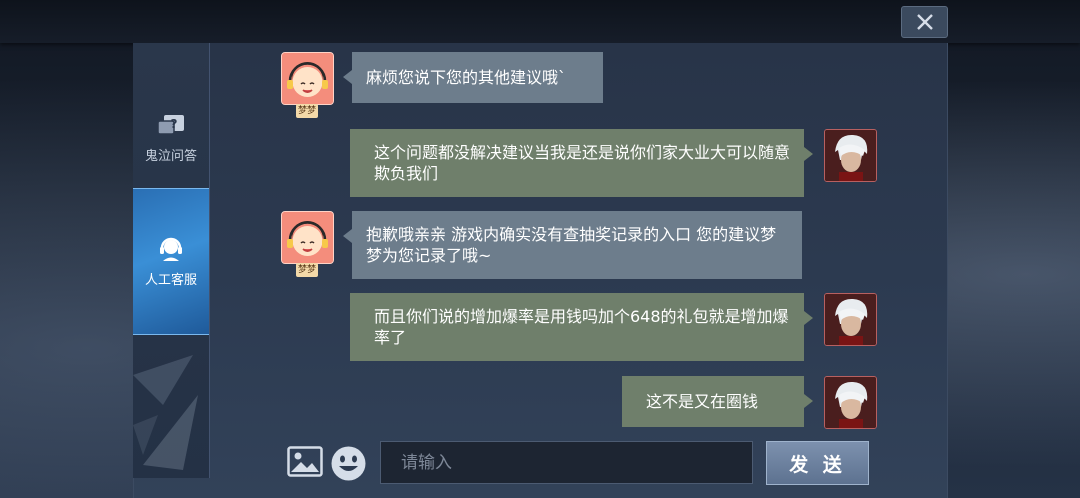 This screenshot has height=498, width=1080. Describe the element at coordinates (566, 462) in the screenshot. I see `message-input` at that location.